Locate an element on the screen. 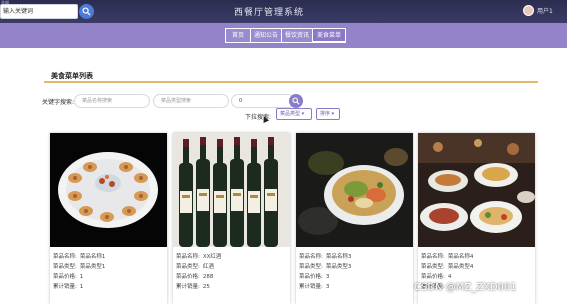 This screenshot has height=304, width=567. user-menu: 用户1 is located at coordinates (538, 10).